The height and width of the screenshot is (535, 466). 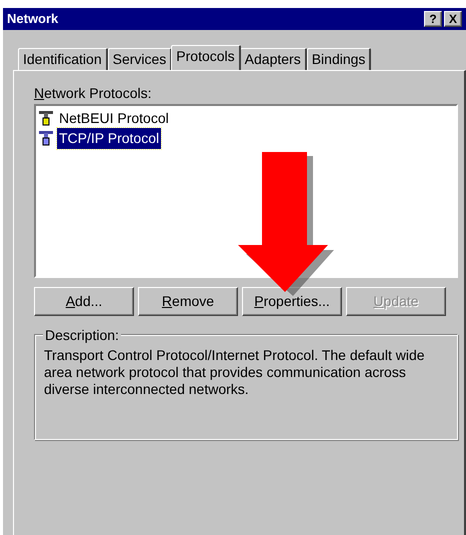 I want to click on window-title: Network, so click(x=32, y=19).